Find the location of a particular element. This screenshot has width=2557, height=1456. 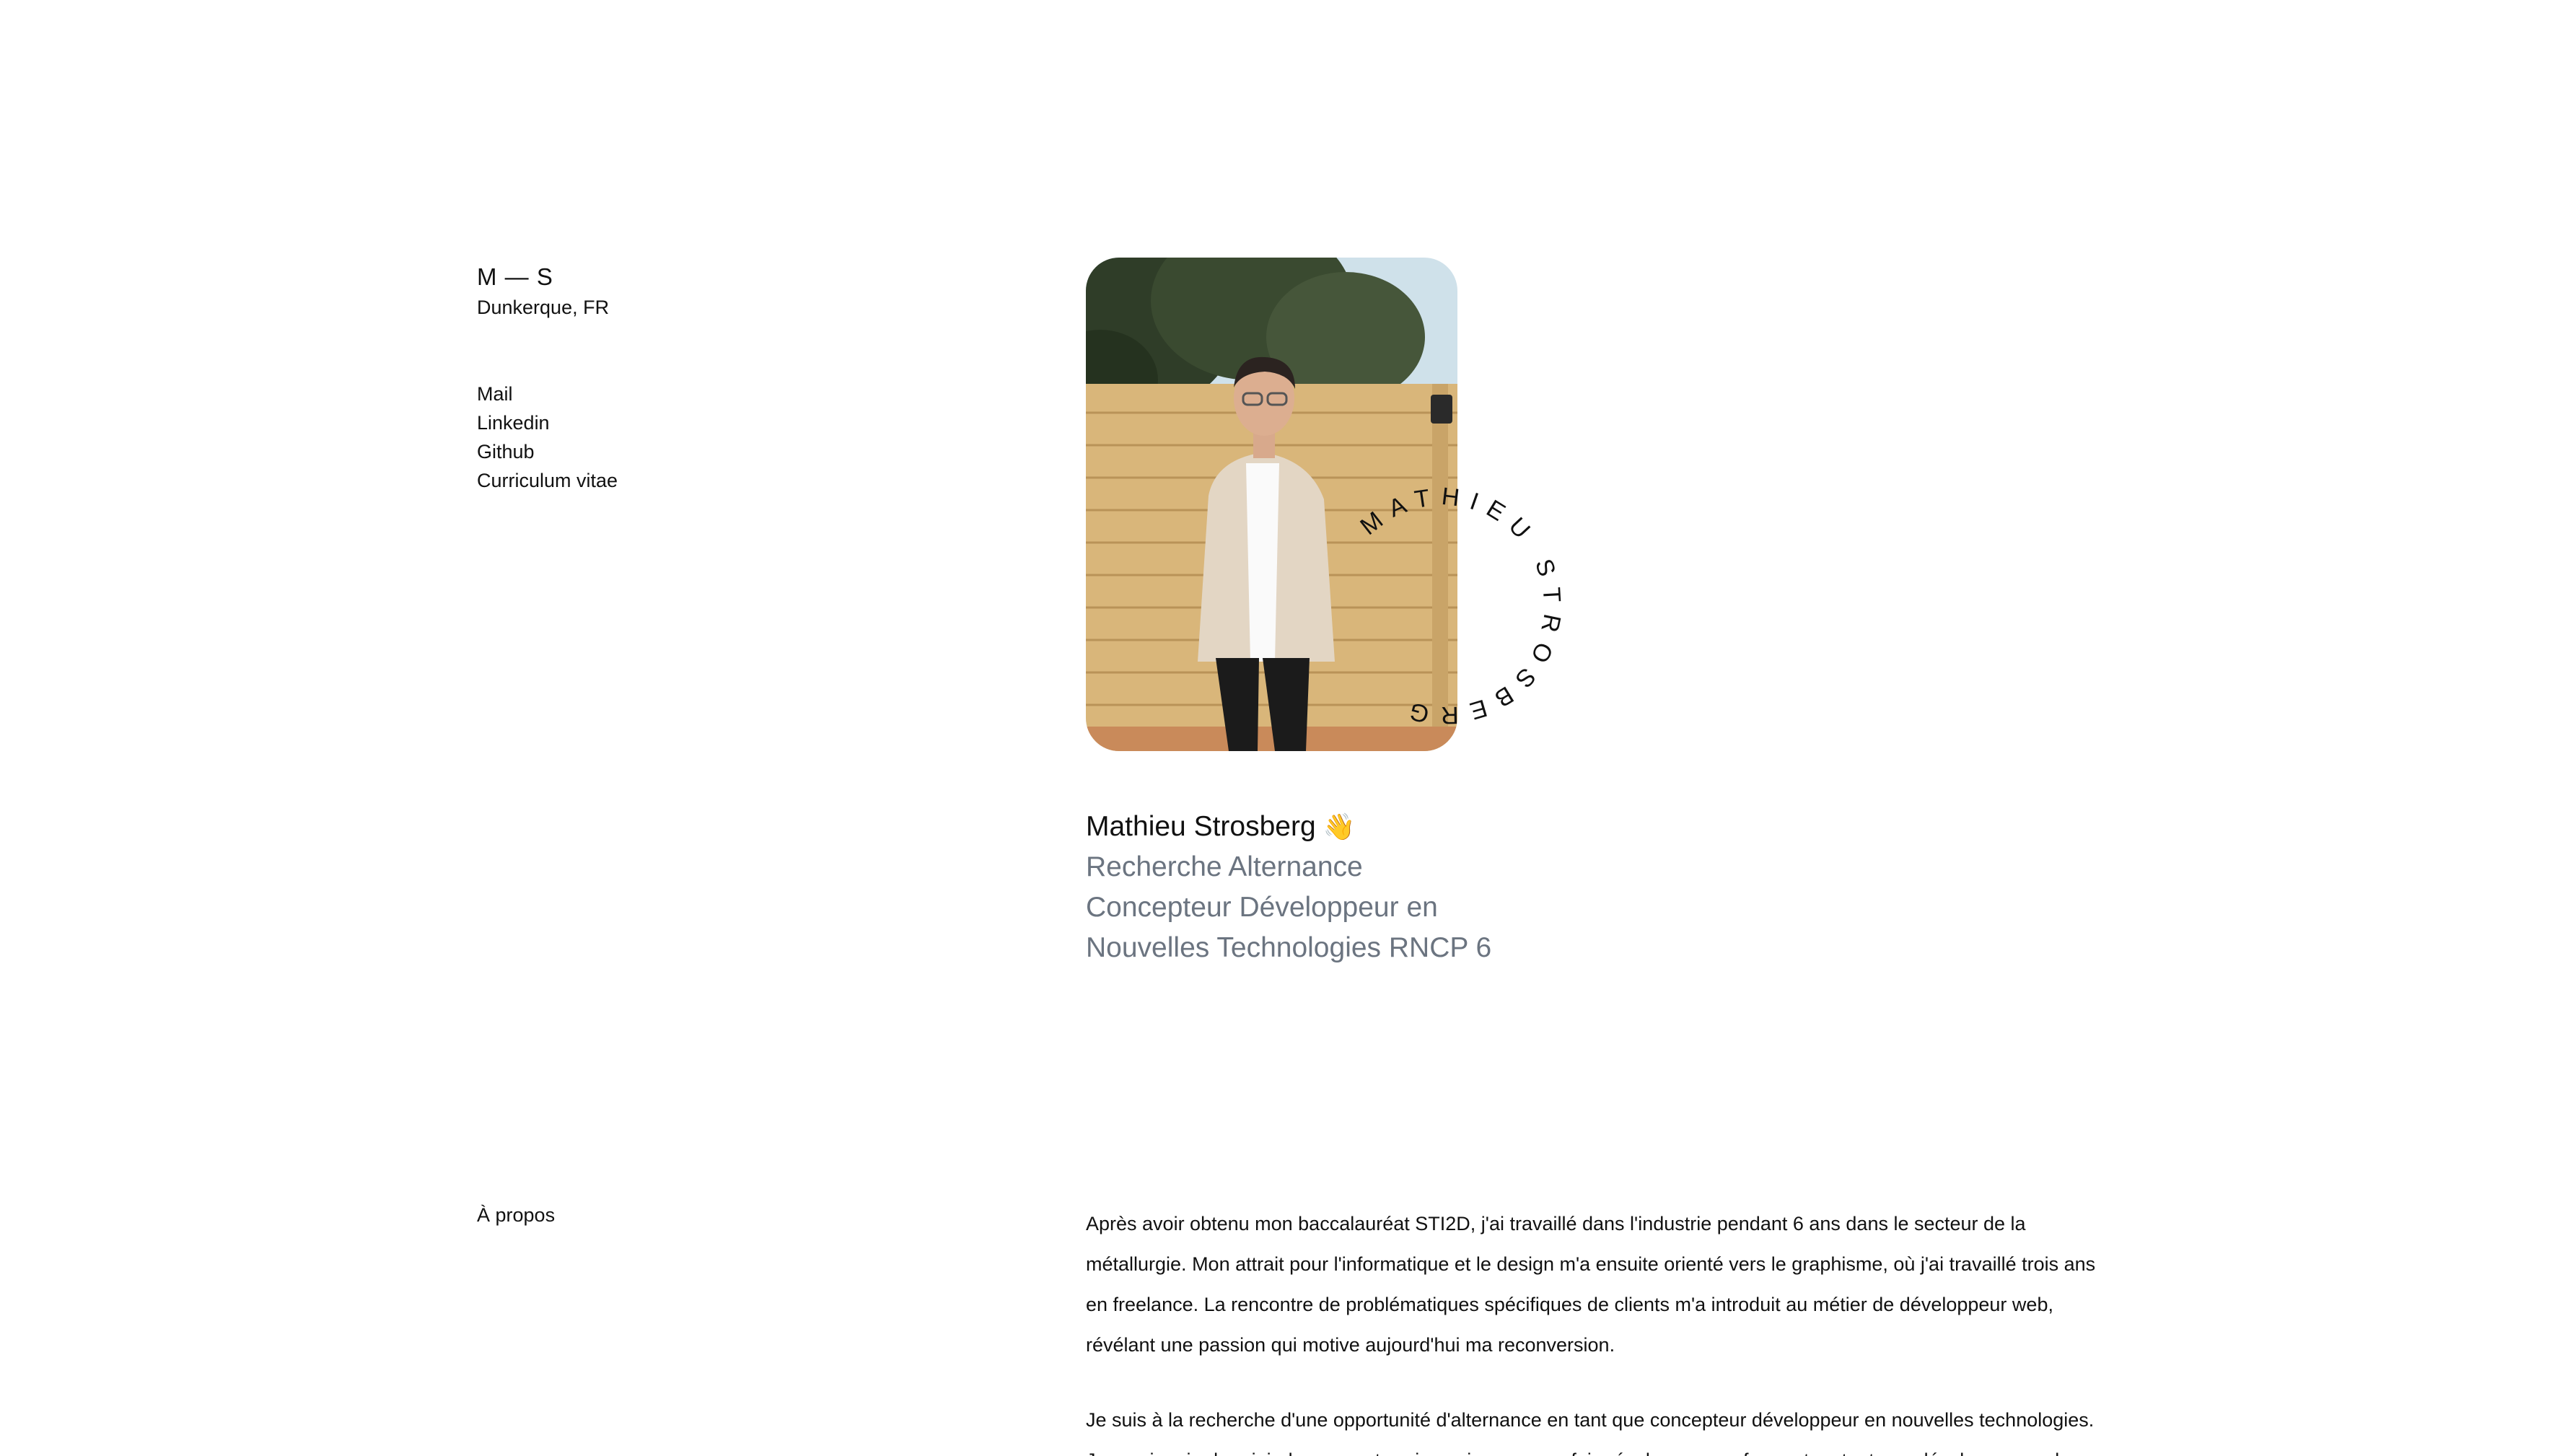

subtitle-line-2: Concepteur Développeur en is located at coordinates (1262, 907).